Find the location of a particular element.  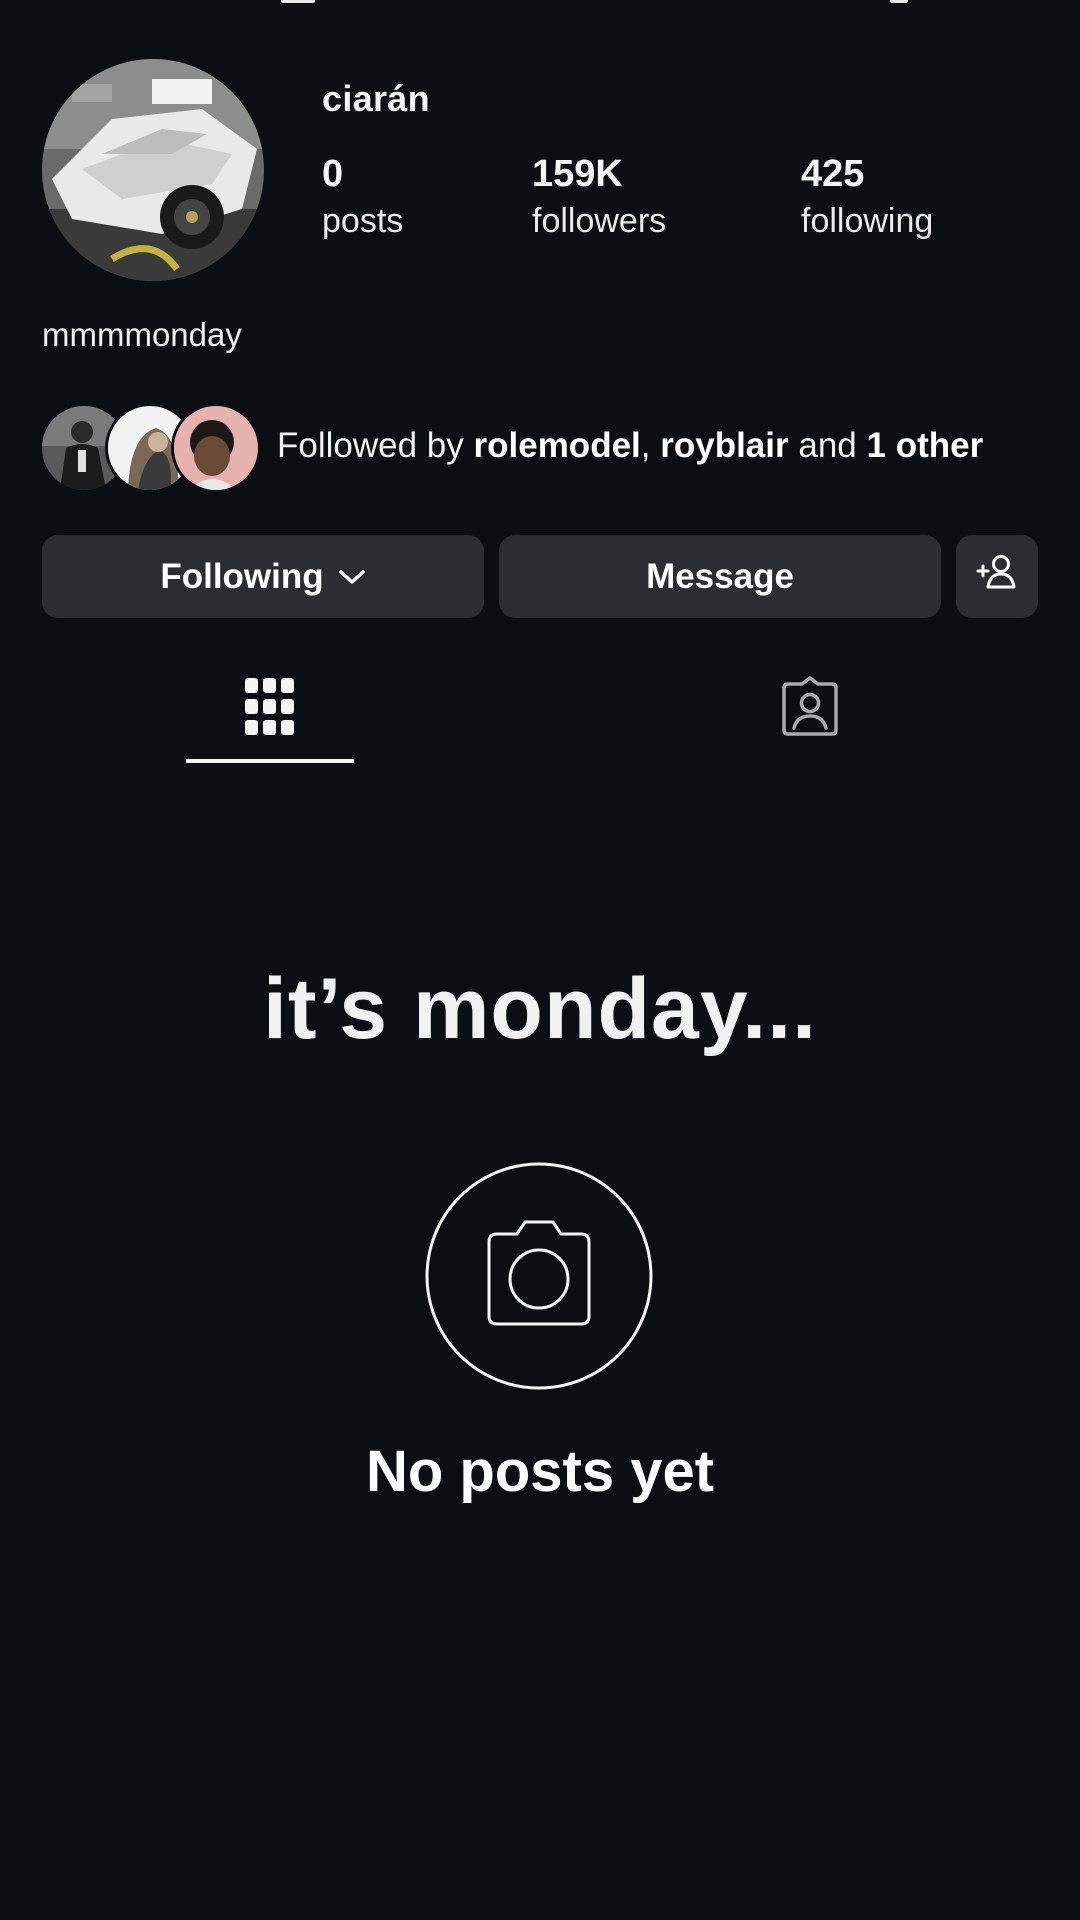

chevron-down-icon is located at coordinates (352, 577).